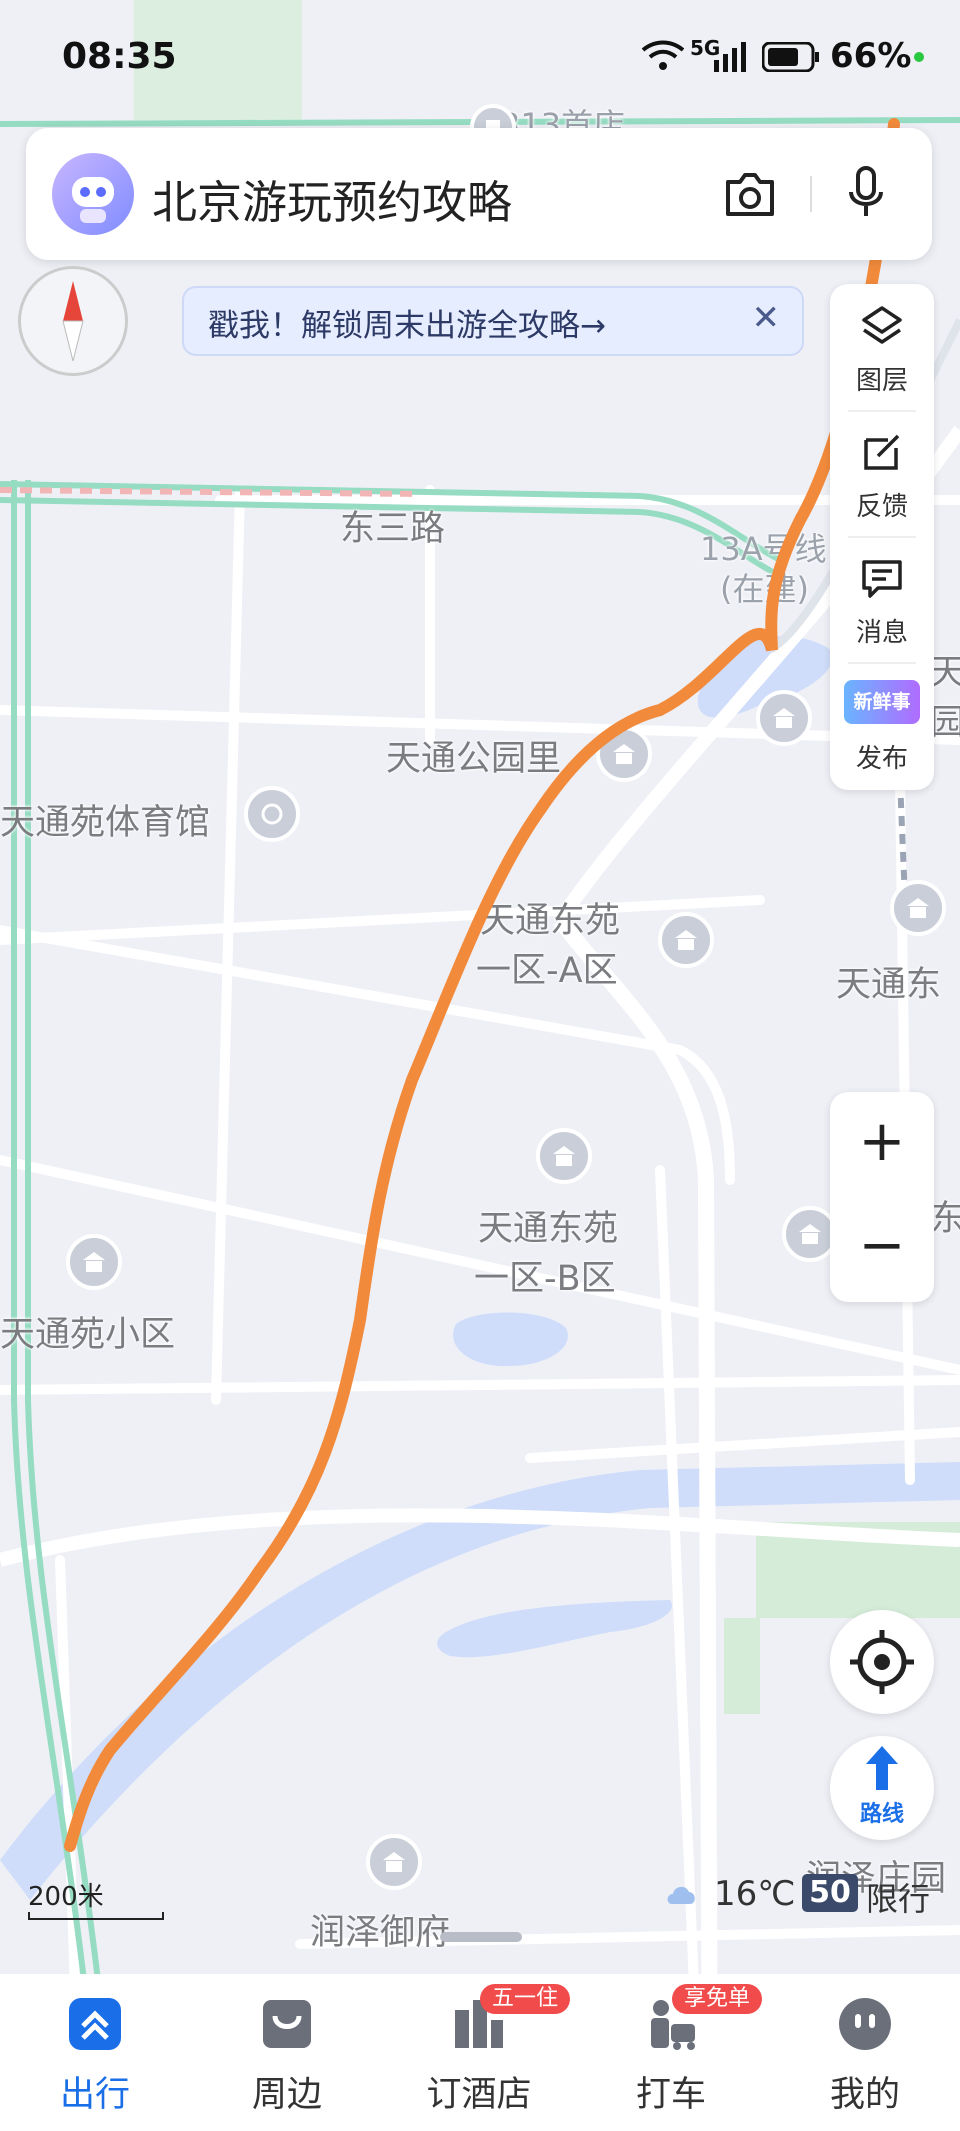  What do you see at coordinates (865, 2024) in the screenshot?
I see `profile-icon` at bounding box center [865, 2024].